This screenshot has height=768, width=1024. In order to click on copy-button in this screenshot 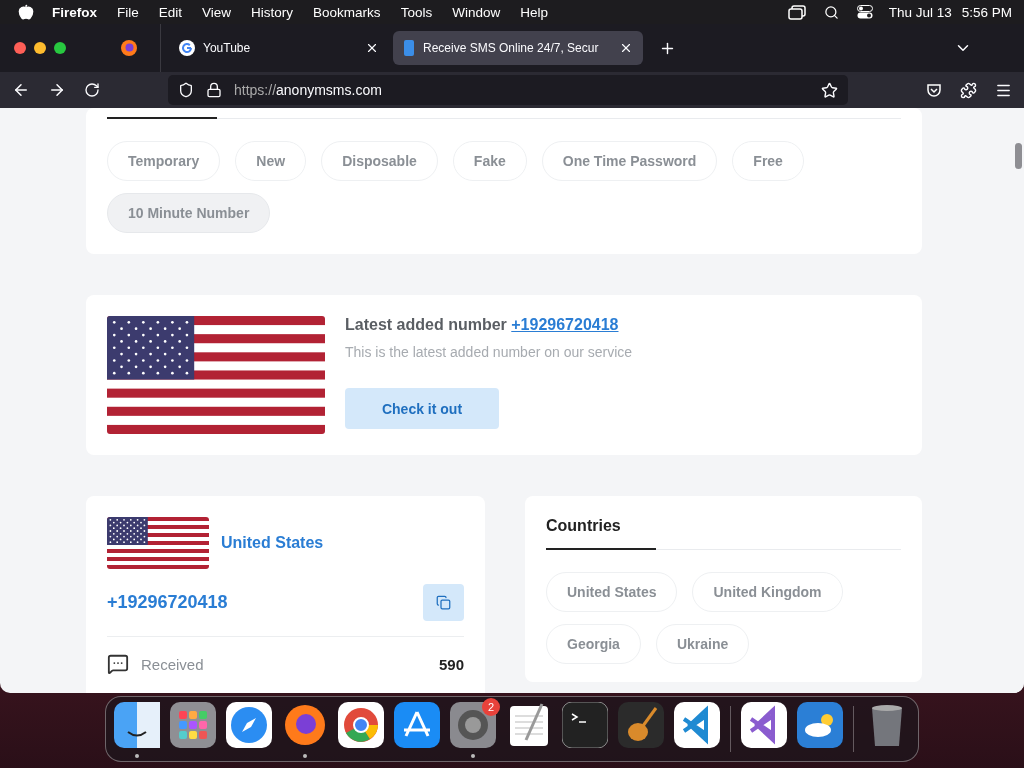, I will do `click(443, 602)`.